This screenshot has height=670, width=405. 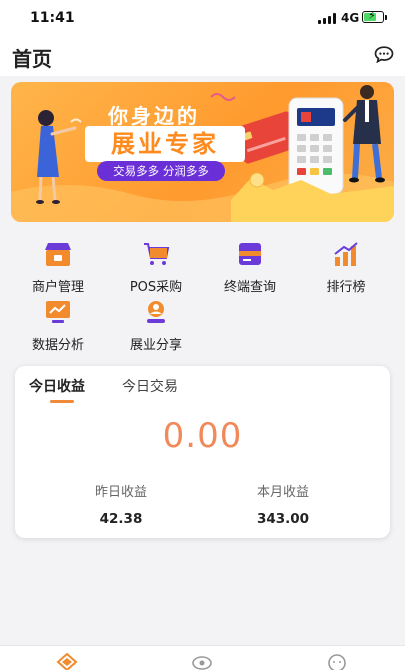 What do you see at coordinates (346, 287) in the screenshot?
I see `quick-action-label: 排行榜` at bounding box center [346, 287].